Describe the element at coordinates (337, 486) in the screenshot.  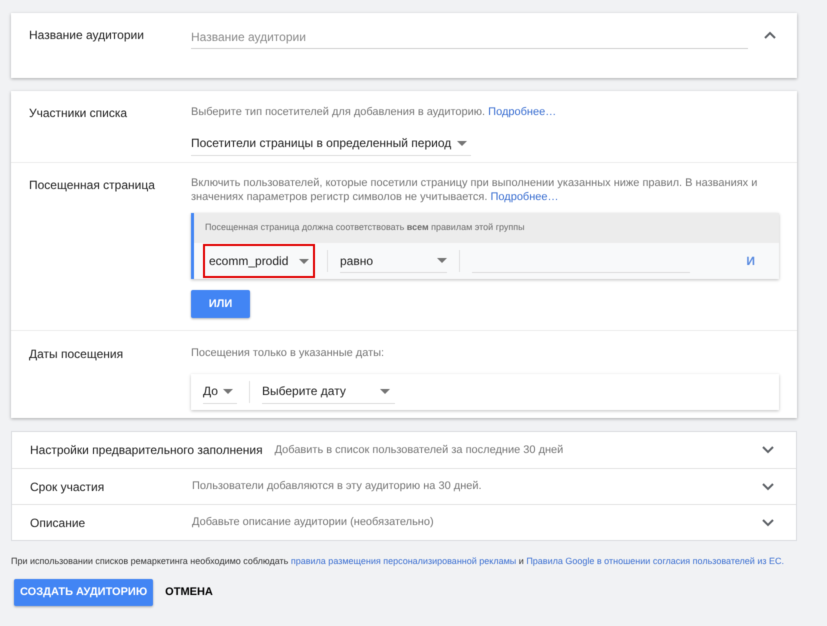
I see `section-summary: Пользователи добавляются в эту аудиторию на 30 дней.` at that location.